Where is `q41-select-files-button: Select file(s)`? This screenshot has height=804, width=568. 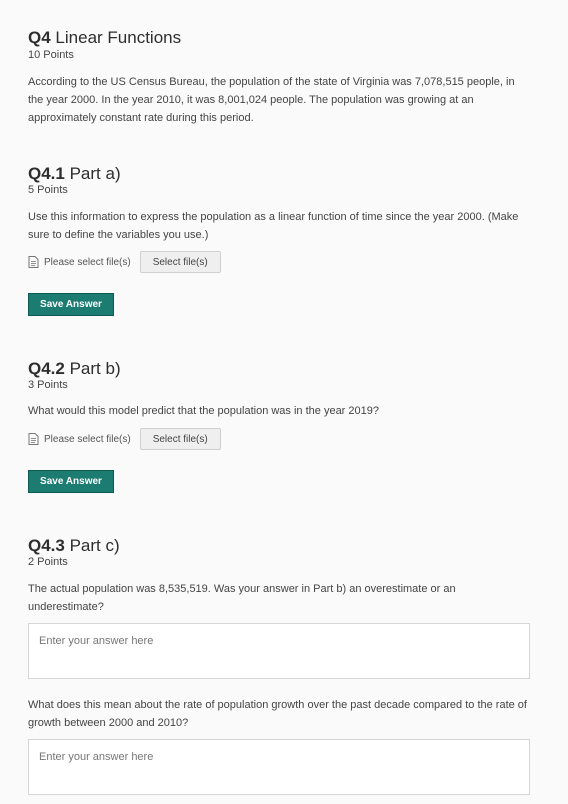 q41-select-files-button: Select file(s) is located at coordinates (180, 262).